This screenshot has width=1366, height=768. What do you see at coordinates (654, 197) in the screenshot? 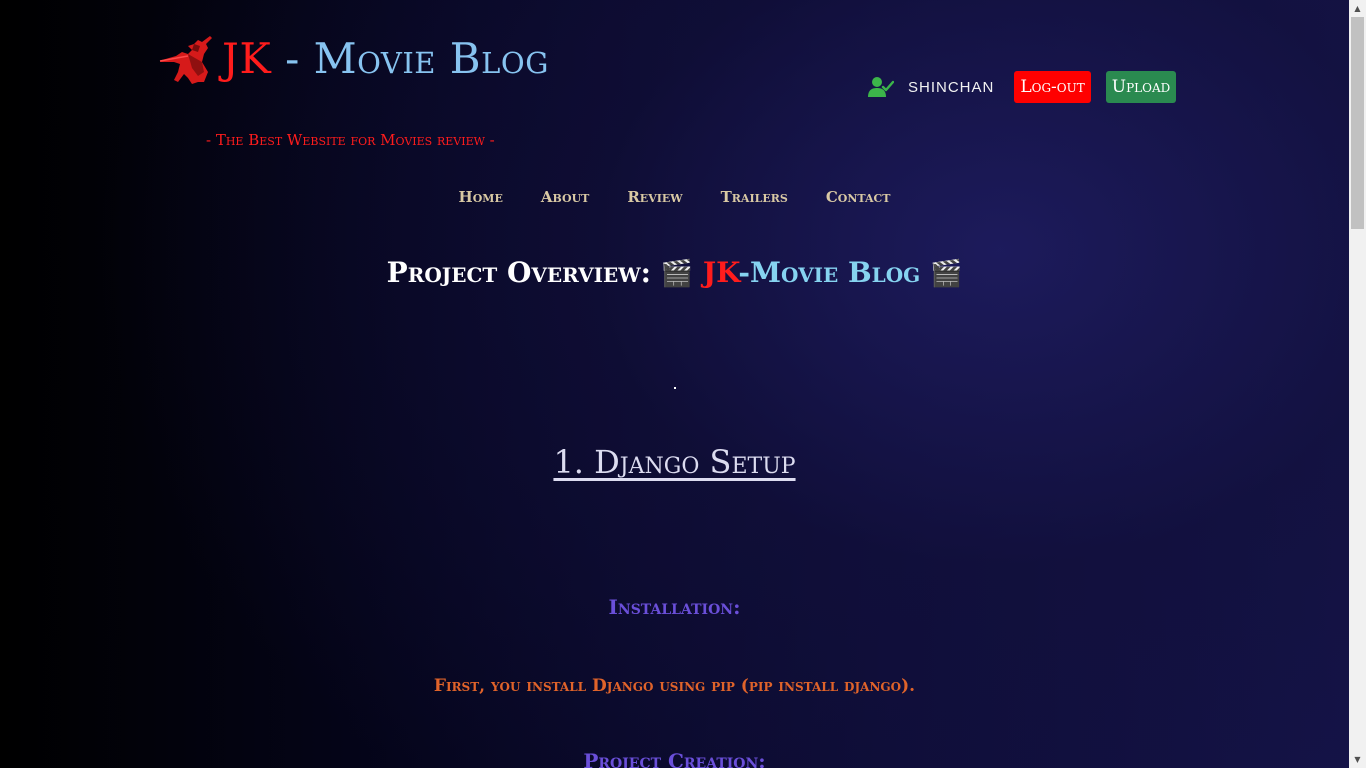
I see `nav-item-review: Review` at bounding box center [654, 197].